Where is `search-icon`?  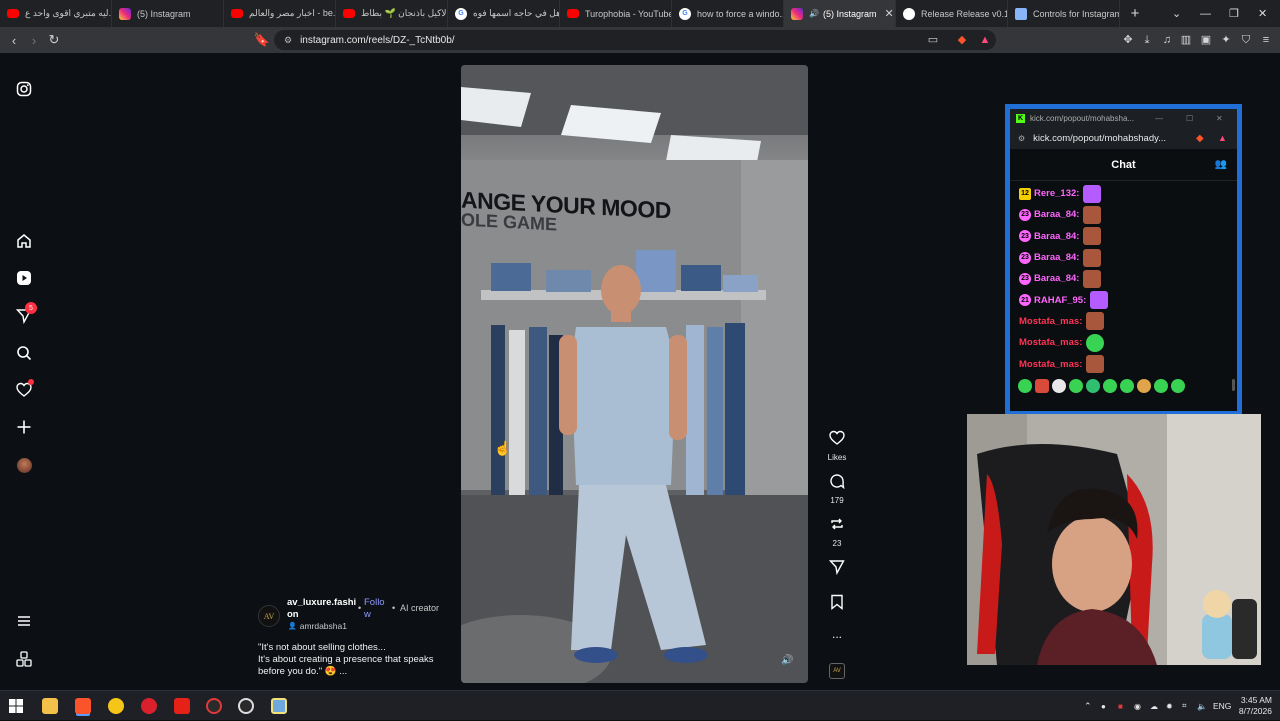 search-icon is located at coordinates (24, 353).